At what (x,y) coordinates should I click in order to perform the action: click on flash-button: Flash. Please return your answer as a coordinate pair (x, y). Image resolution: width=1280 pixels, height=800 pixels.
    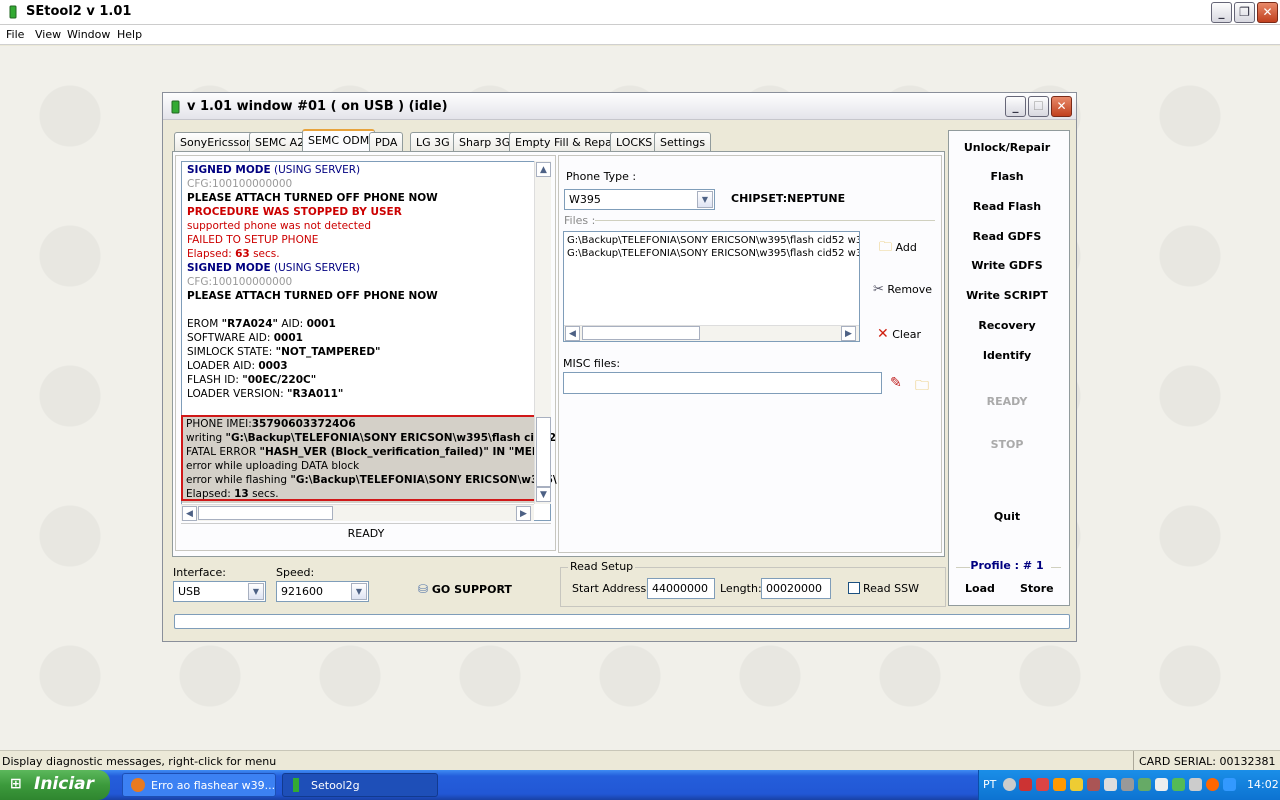
    Looking at the image, I should click on (1007, 176).